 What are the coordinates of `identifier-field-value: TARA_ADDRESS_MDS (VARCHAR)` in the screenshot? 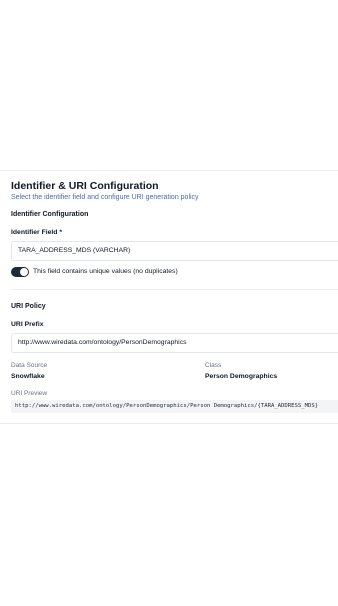 It's located at (74, 250).